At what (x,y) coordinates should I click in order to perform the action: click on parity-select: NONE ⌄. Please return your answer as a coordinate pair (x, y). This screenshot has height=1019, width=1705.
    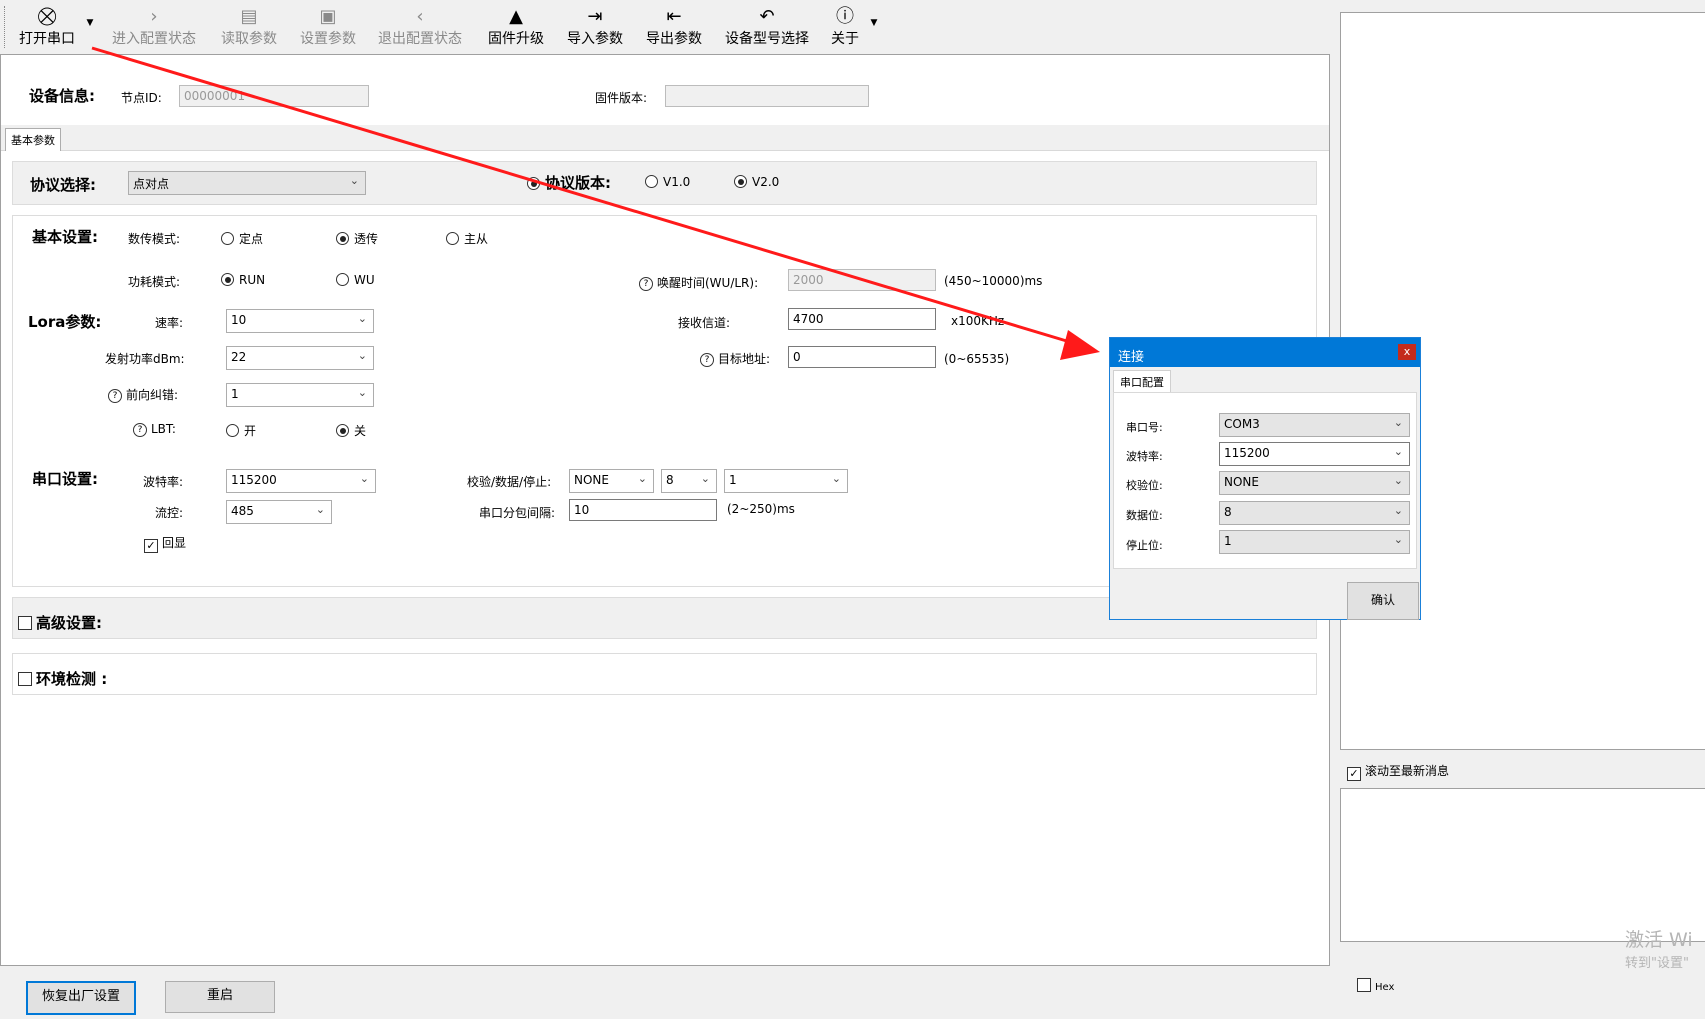
    Looking at the image, I should click on (611, 481).